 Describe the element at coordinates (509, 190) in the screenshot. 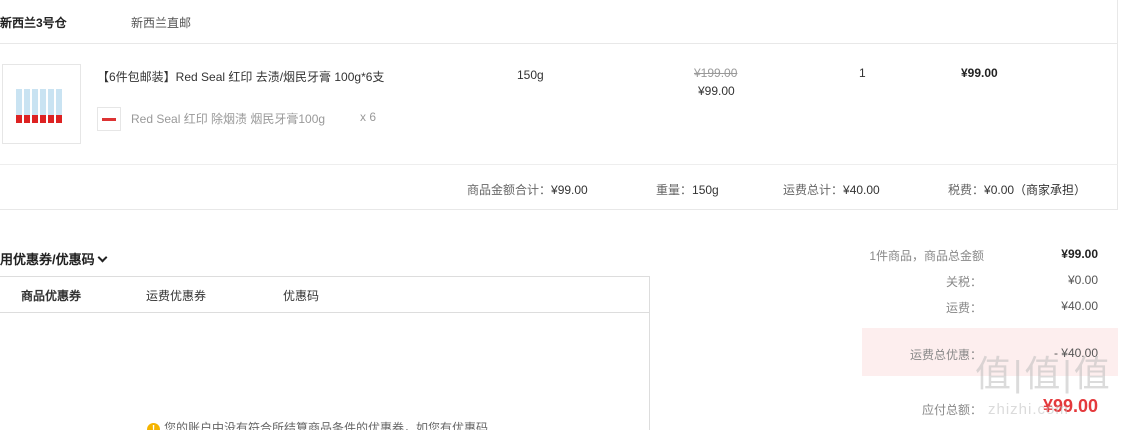

I see `goods-total-label: 商品金额合计：` at that location.